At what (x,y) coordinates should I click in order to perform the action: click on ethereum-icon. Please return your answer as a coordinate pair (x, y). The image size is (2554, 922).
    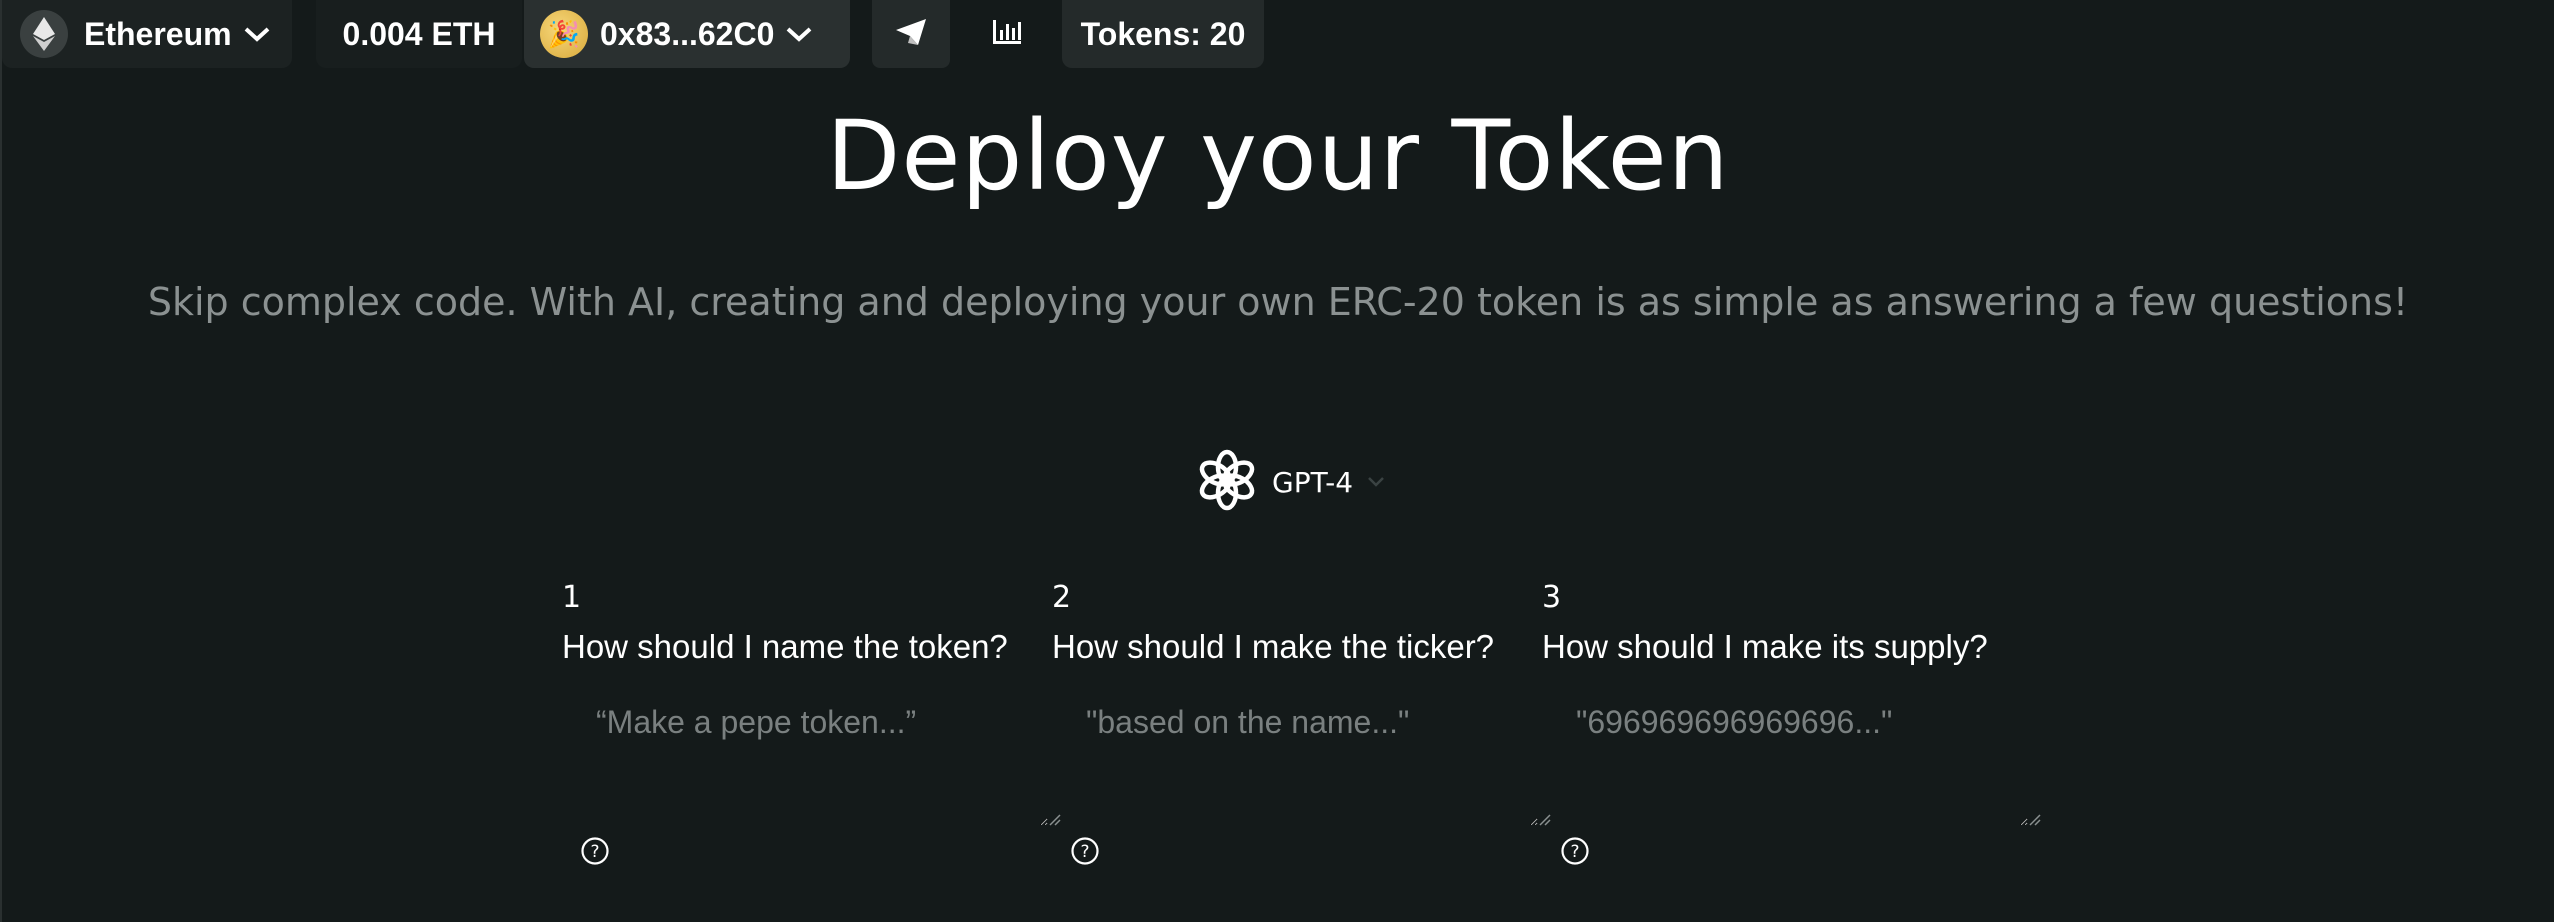
    Looking at the image, I should click on (44, 34).